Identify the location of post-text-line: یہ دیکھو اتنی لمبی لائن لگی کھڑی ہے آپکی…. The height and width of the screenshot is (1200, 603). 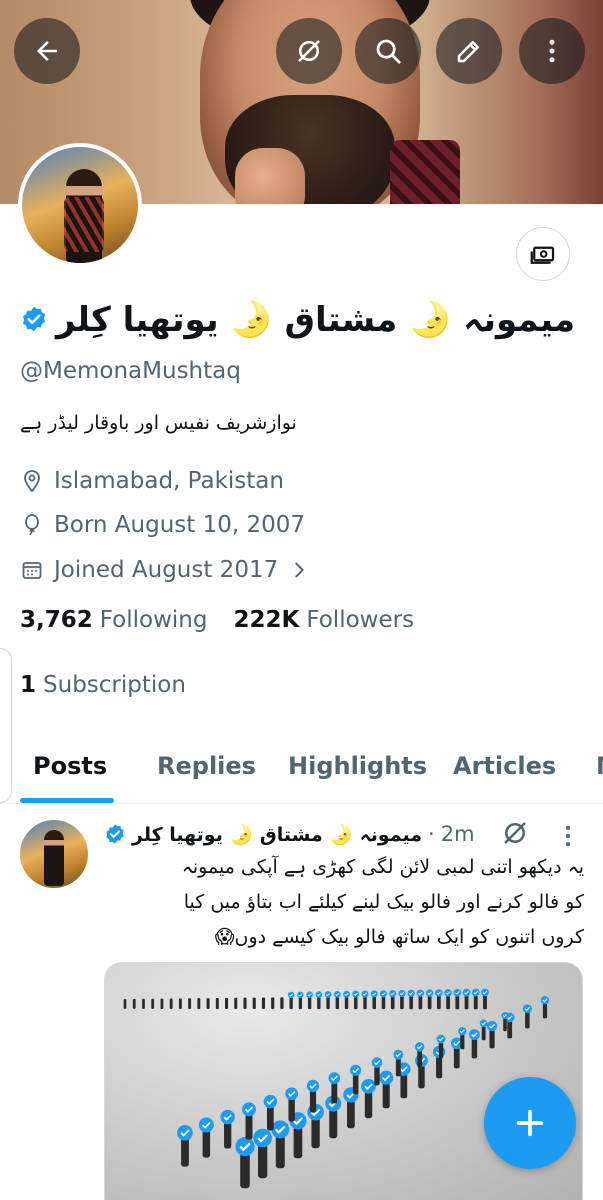
(382, 867).